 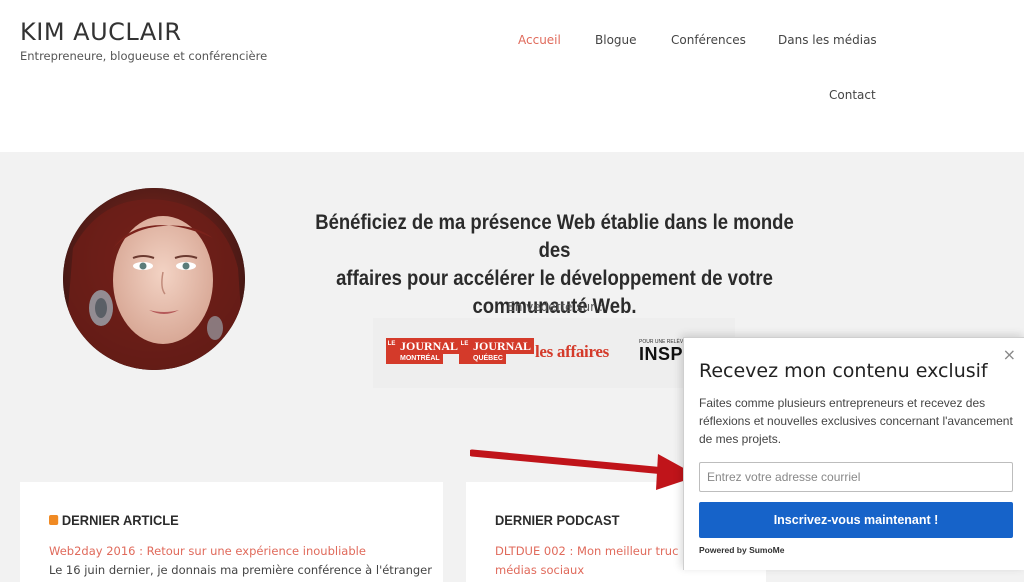 What do you see at coordinates (114, 520) in the screenshot?
I see `latest-article-title: DERNIER ARTICLE` at bounding box center [114, 520].